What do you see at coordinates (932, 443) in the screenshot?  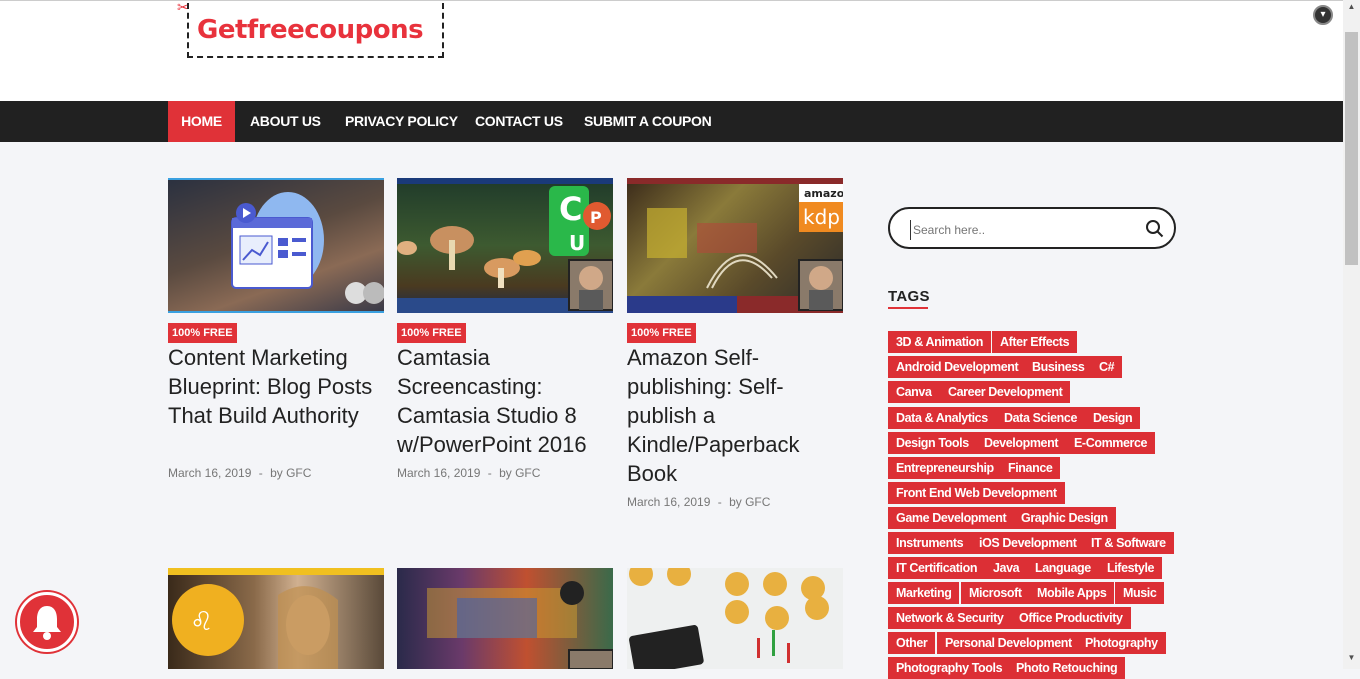 I see `tag-design-tools: Design Tools` at bounding box center [932, 443].